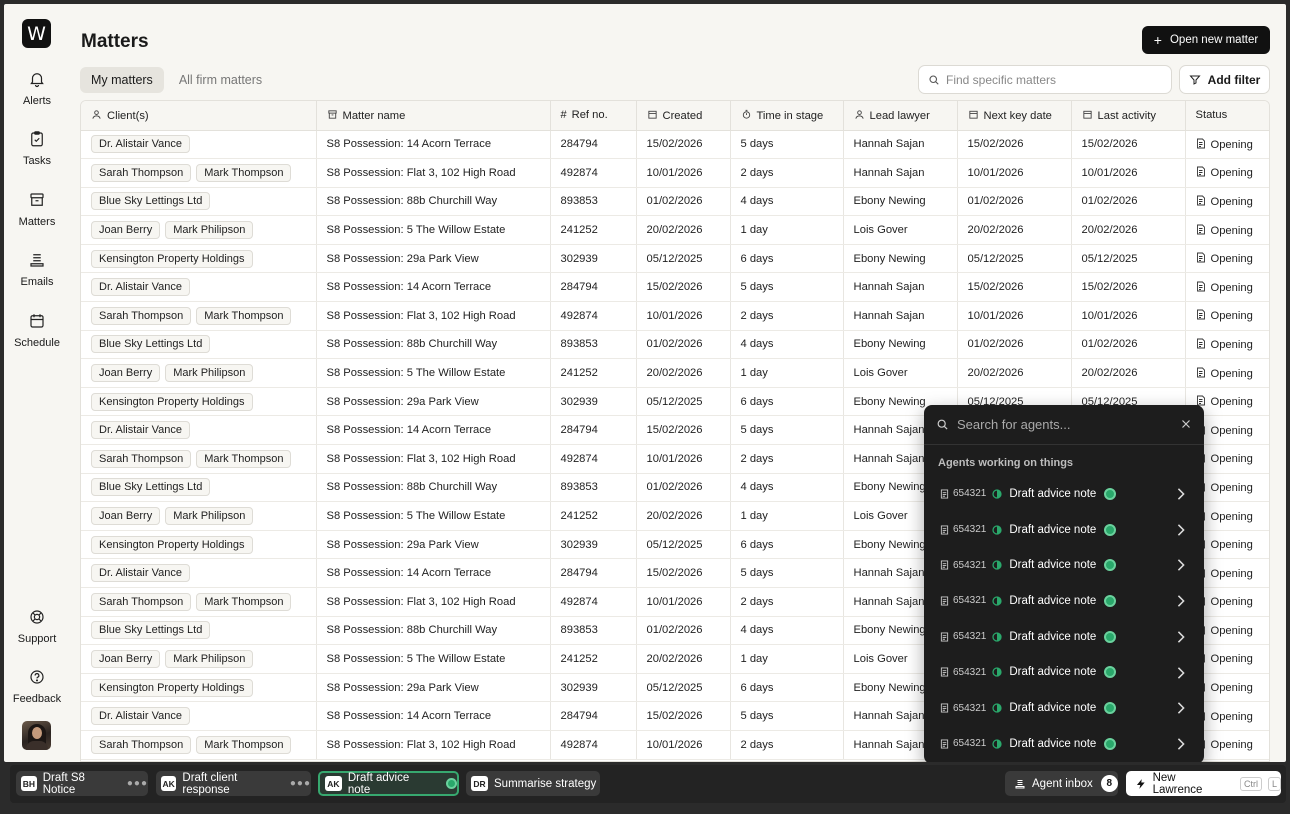 This screenshot has width=1290, height=814. I want to click on column-header-lead-lawyer: Lead lawyer, so click(900, 116).